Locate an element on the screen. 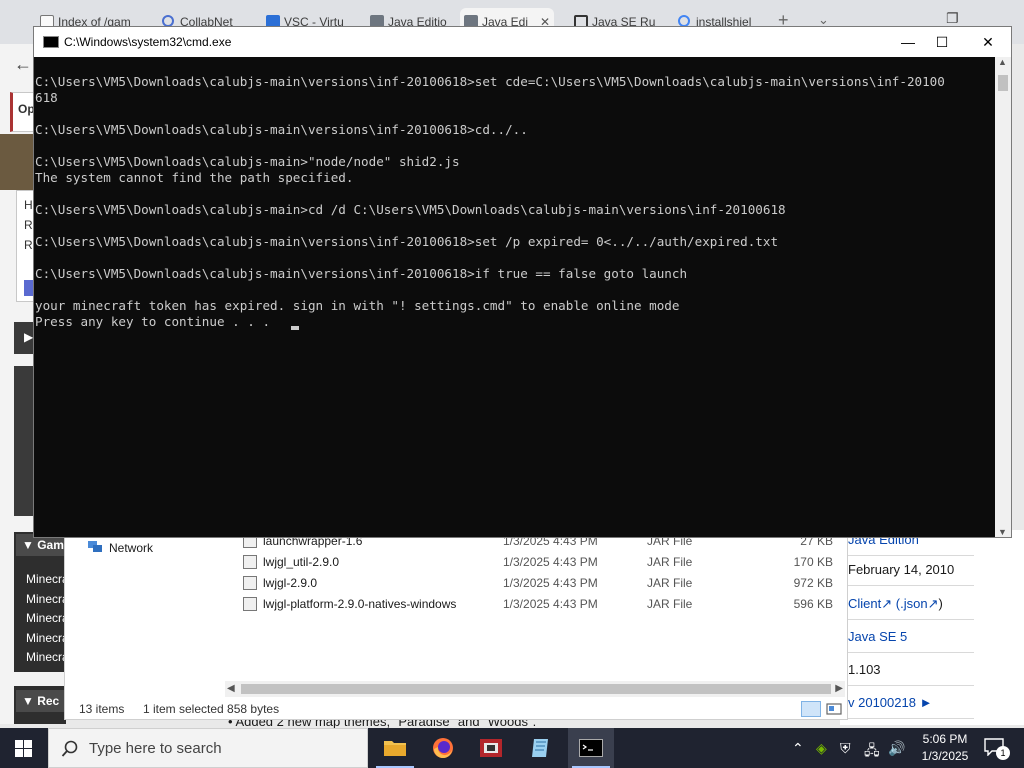 The image size is (1024, 768). collapse-arrow-icon: ▼ is located at coordinates (30, 701).